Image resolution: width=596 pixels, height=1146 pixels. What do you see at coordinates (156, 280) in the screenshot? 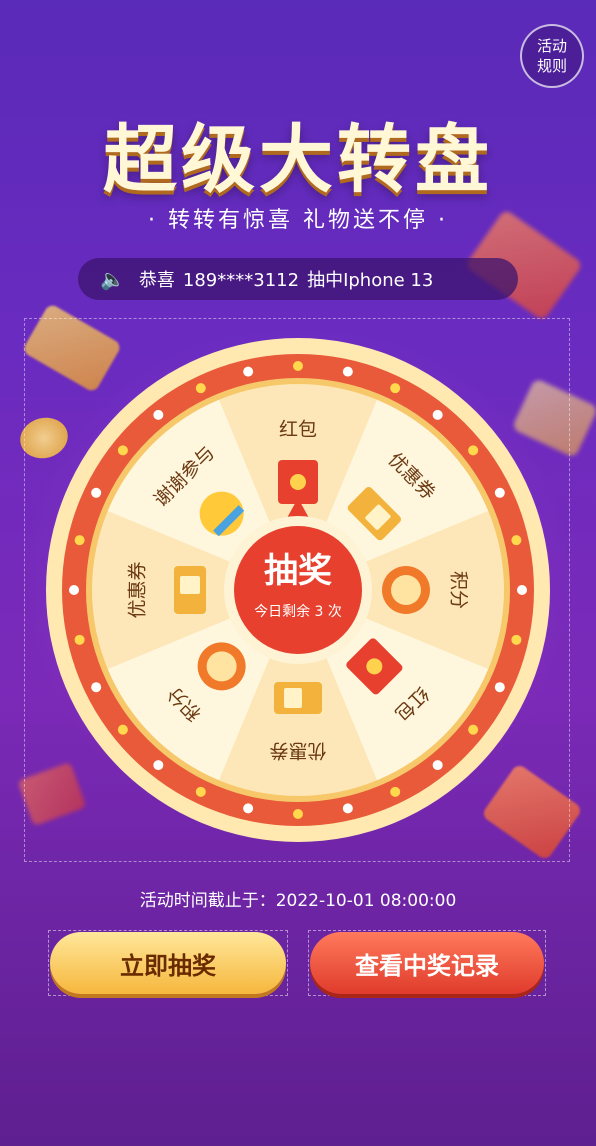
I see `notice-prefix: 恭喜` at bounding box center [156, 280].